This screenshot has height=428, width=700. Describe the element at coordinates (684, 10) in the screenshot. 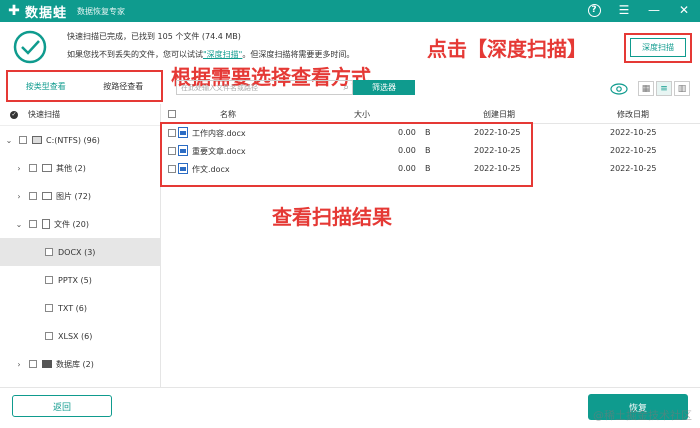

I see `close-icon: ✕` at that location.